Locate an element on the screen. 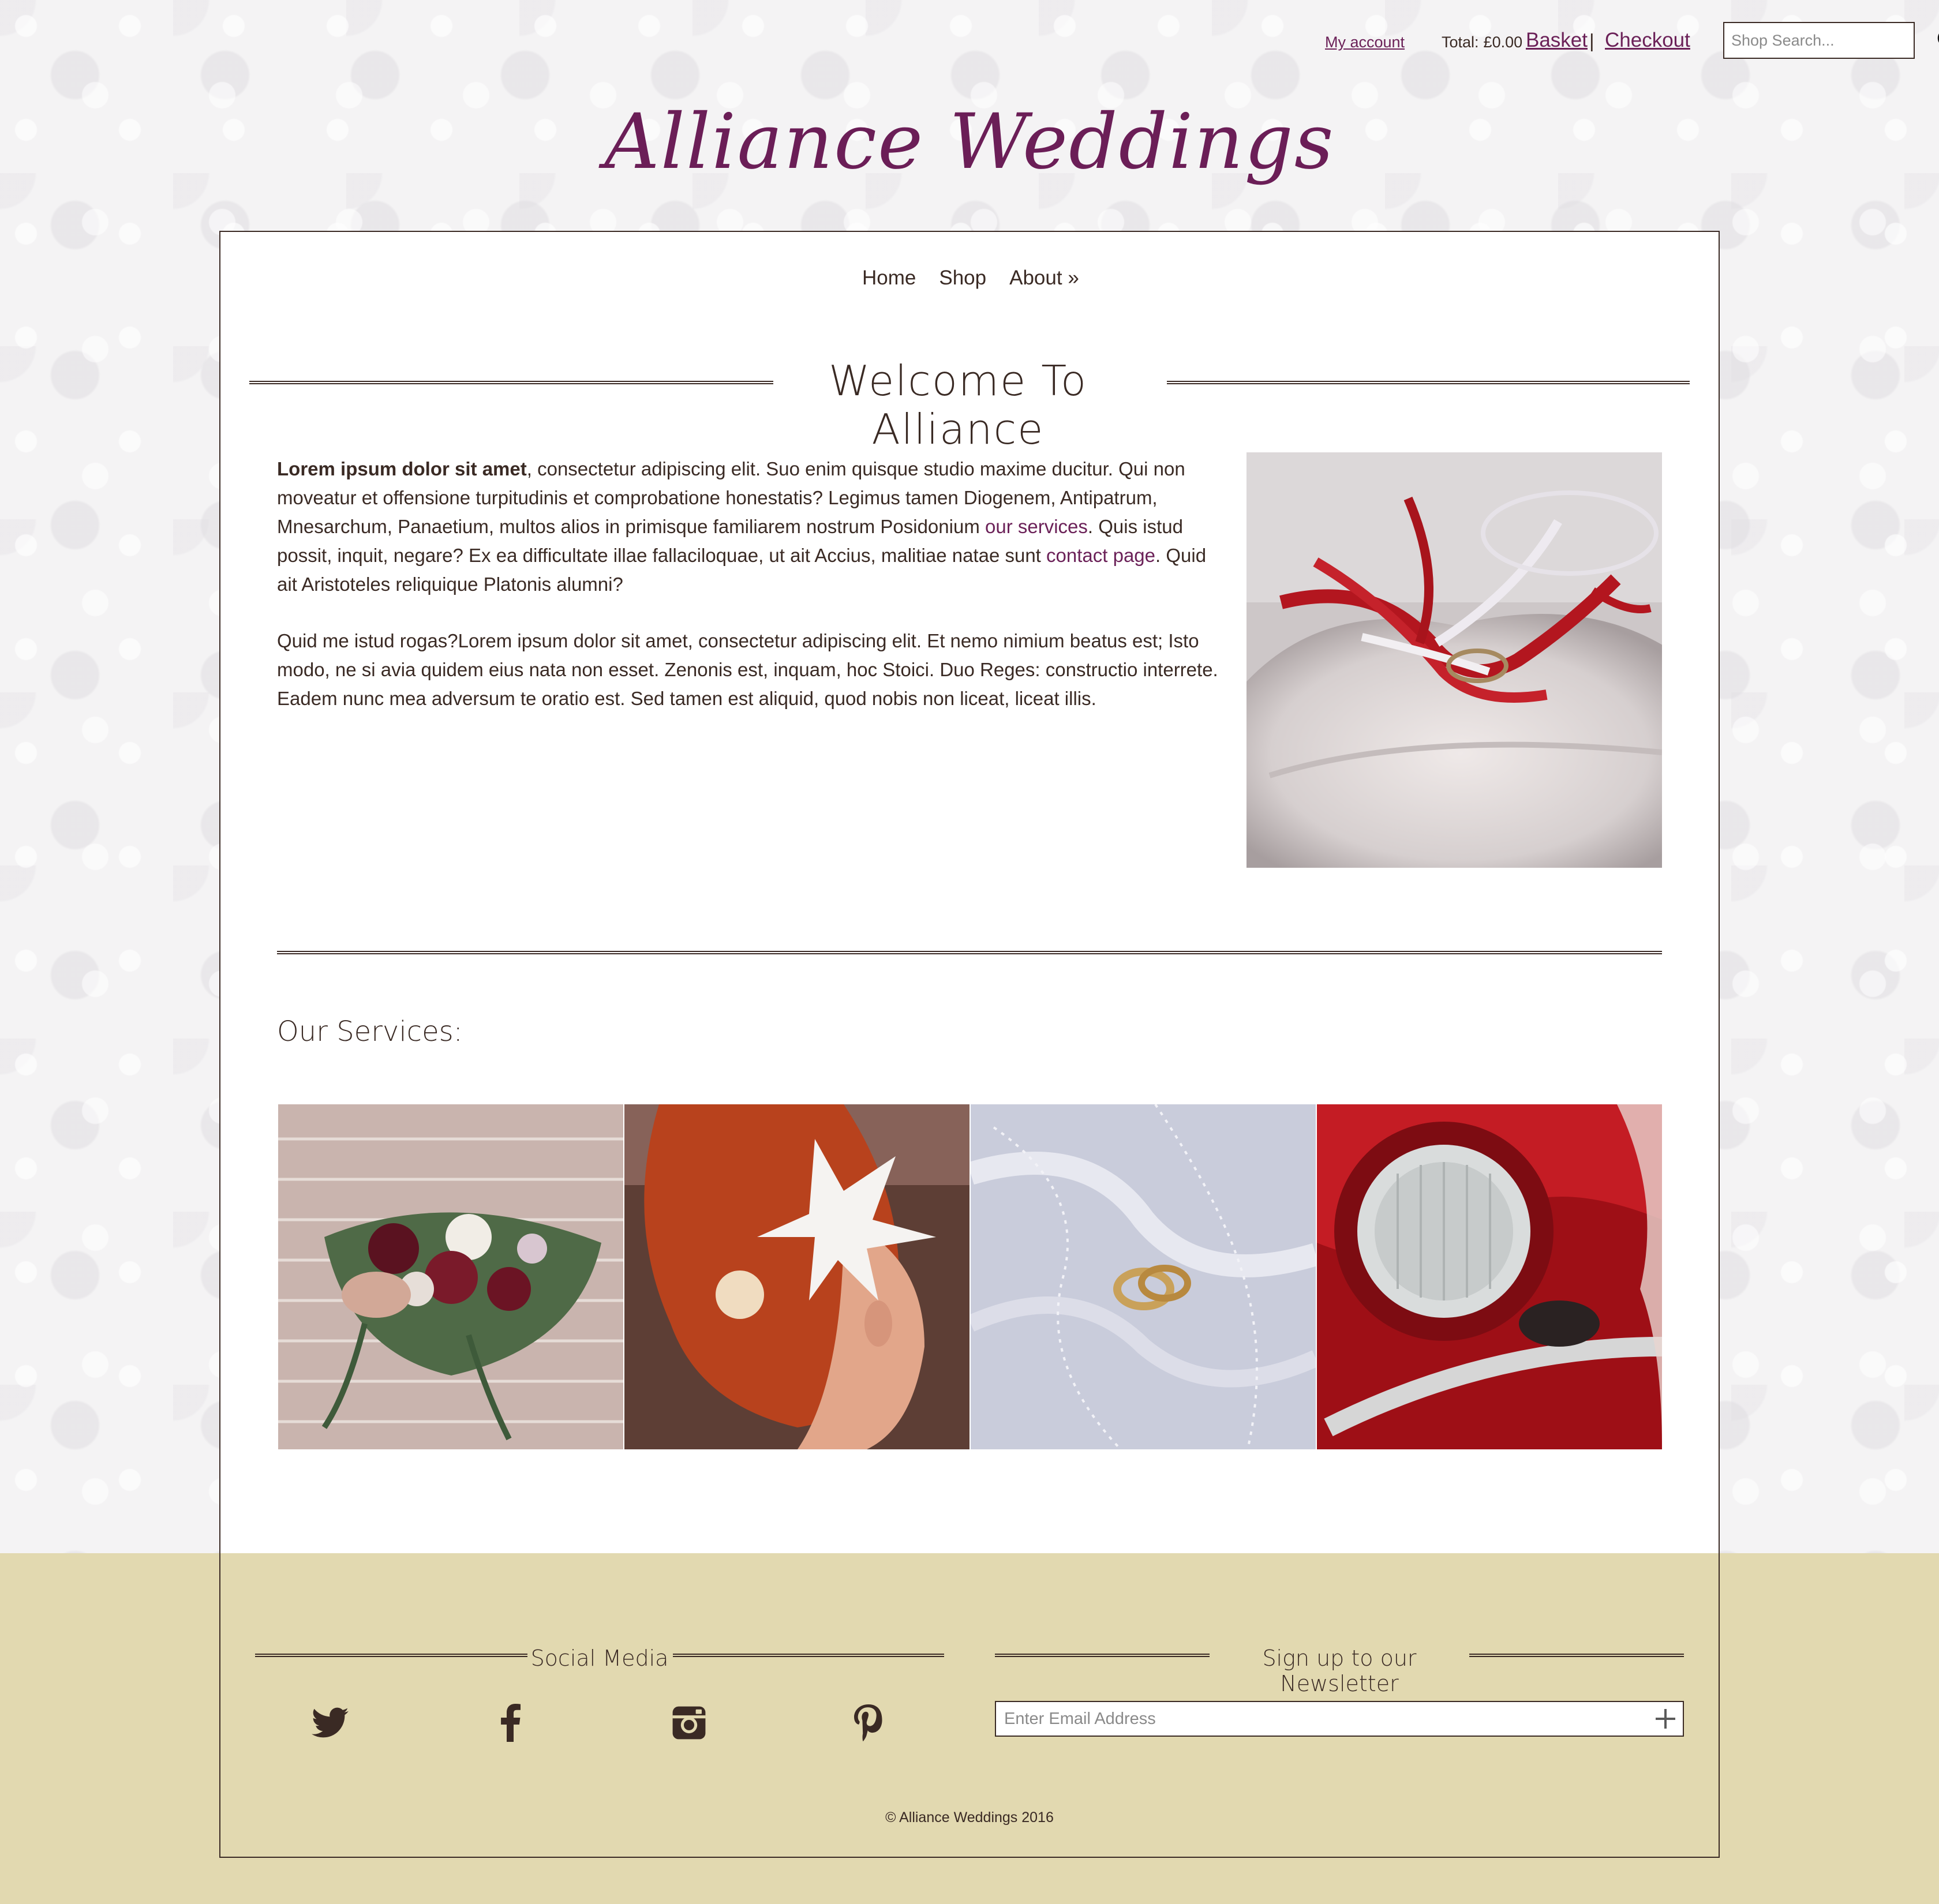 The image size is (1939, 1904). service-flowers-image is located at coordinates (450, 1277).